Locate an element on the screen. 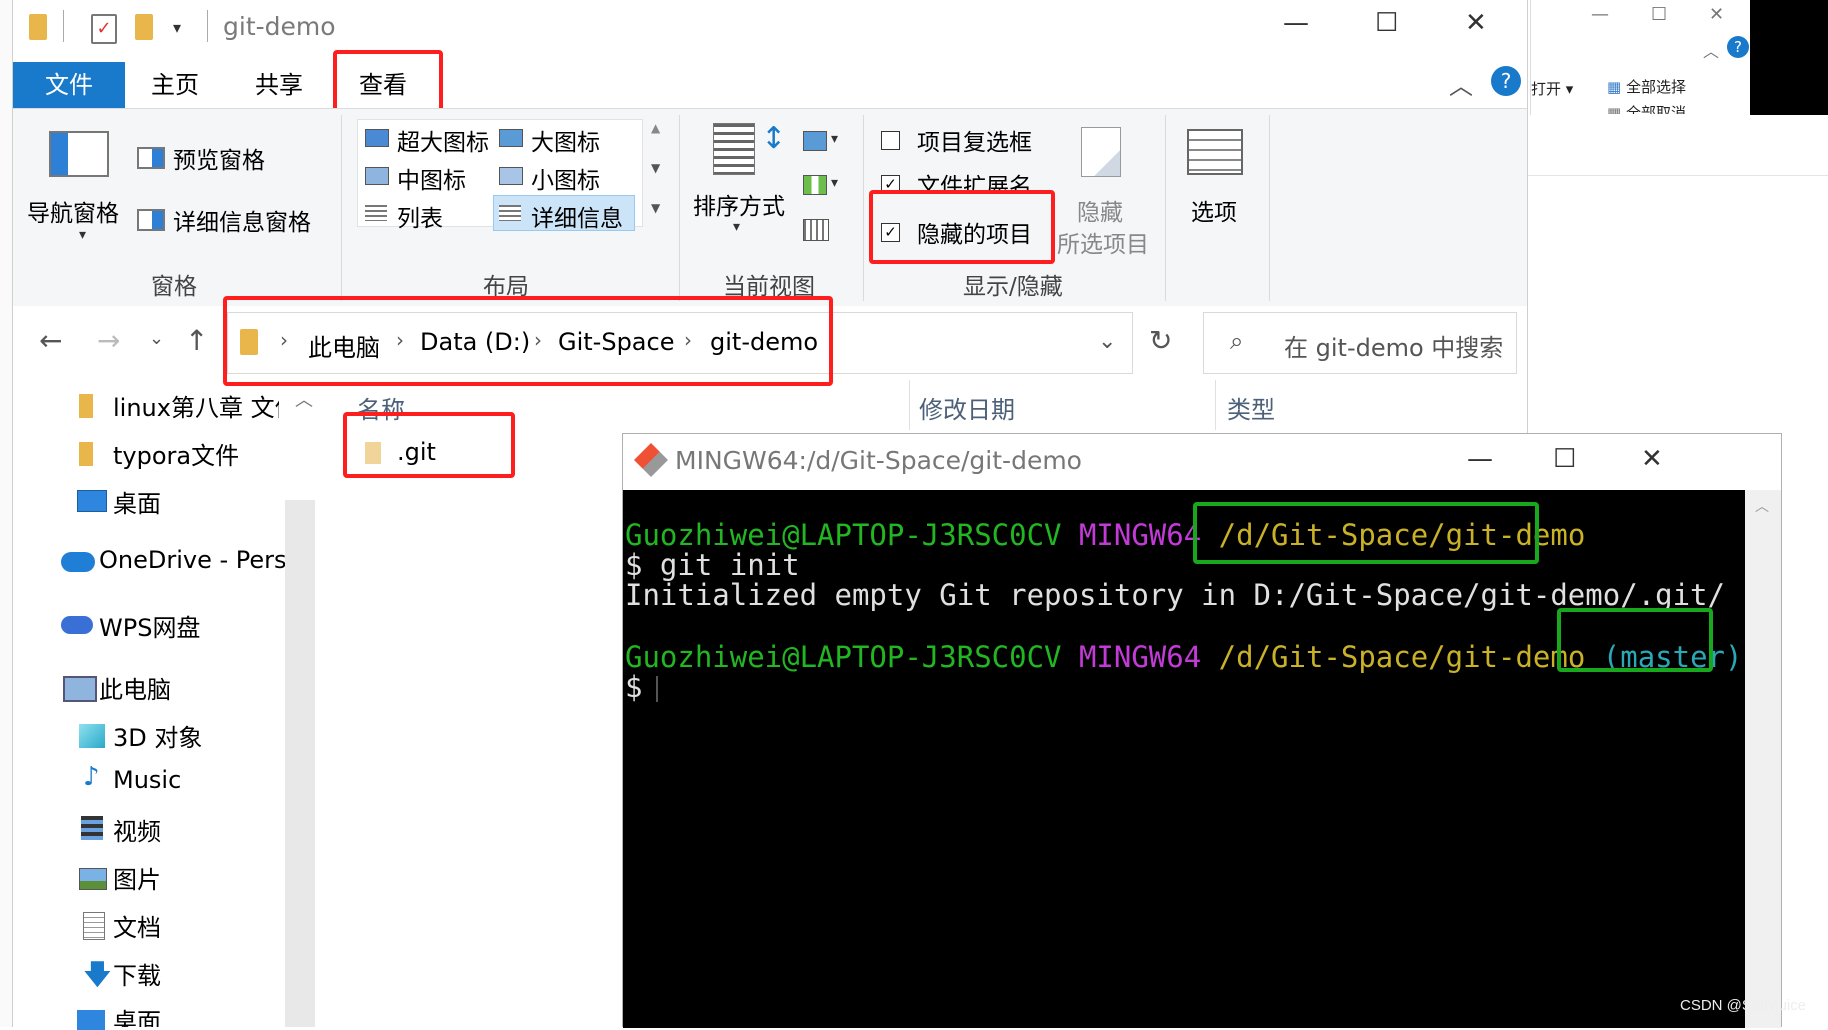 Image resolution: width=1828 pixels, height=1030 pixels. sidebar-item-desktop-2: 桌面 is located at coordinates (137, 1014).